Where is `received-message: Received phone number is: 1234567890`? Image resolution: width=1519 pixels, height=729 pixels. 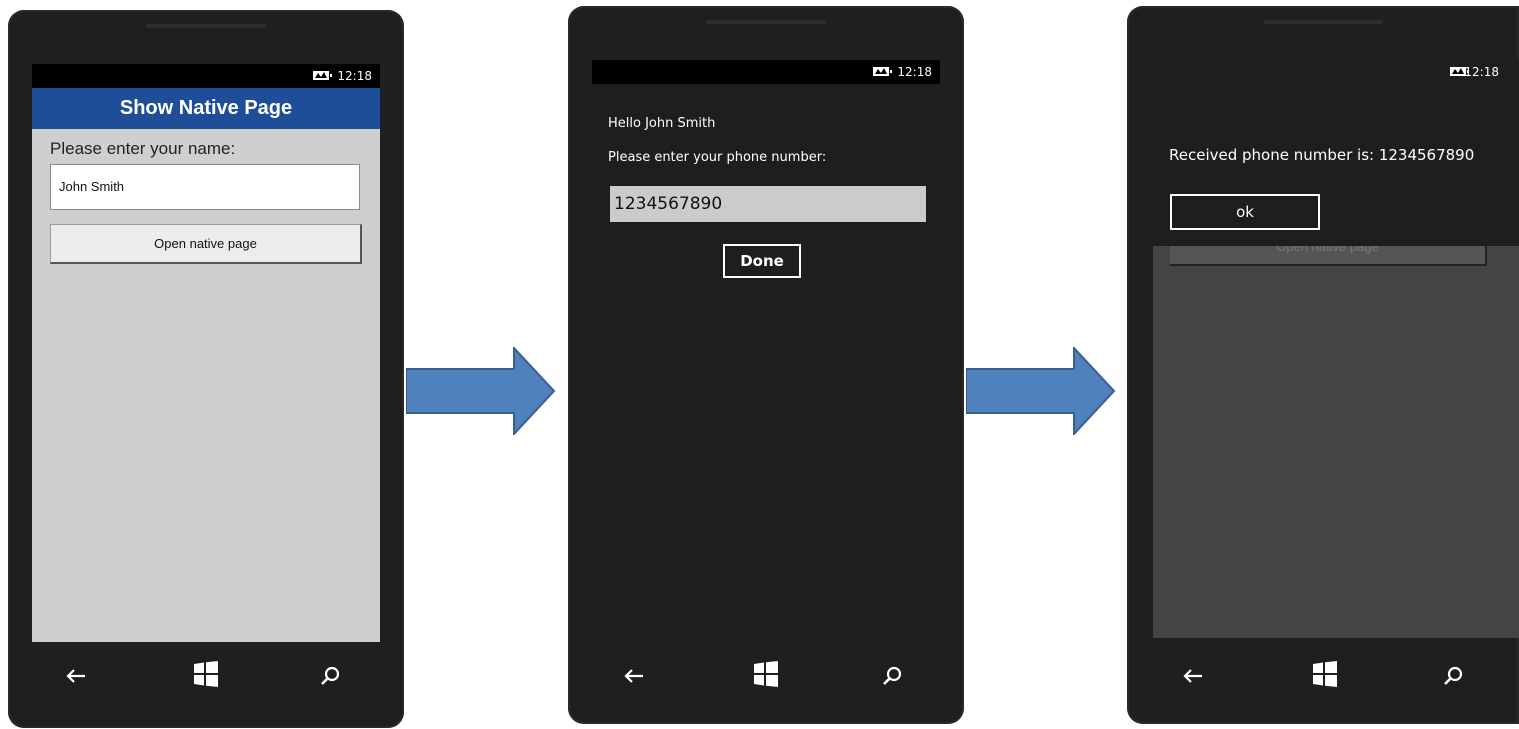 received-message: Received phone number is: 1234567890 is located at coordinates (1322, 155).